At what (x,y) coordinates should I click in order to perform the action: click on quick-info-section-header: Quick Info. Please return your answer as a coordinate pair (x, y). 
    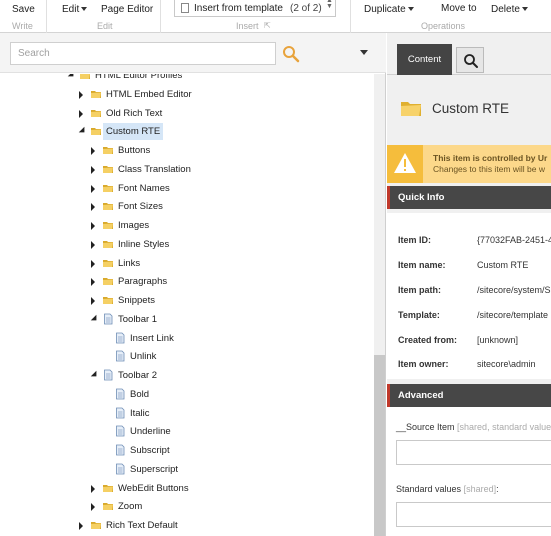
    Looking at the image, I should click on (469, 197).